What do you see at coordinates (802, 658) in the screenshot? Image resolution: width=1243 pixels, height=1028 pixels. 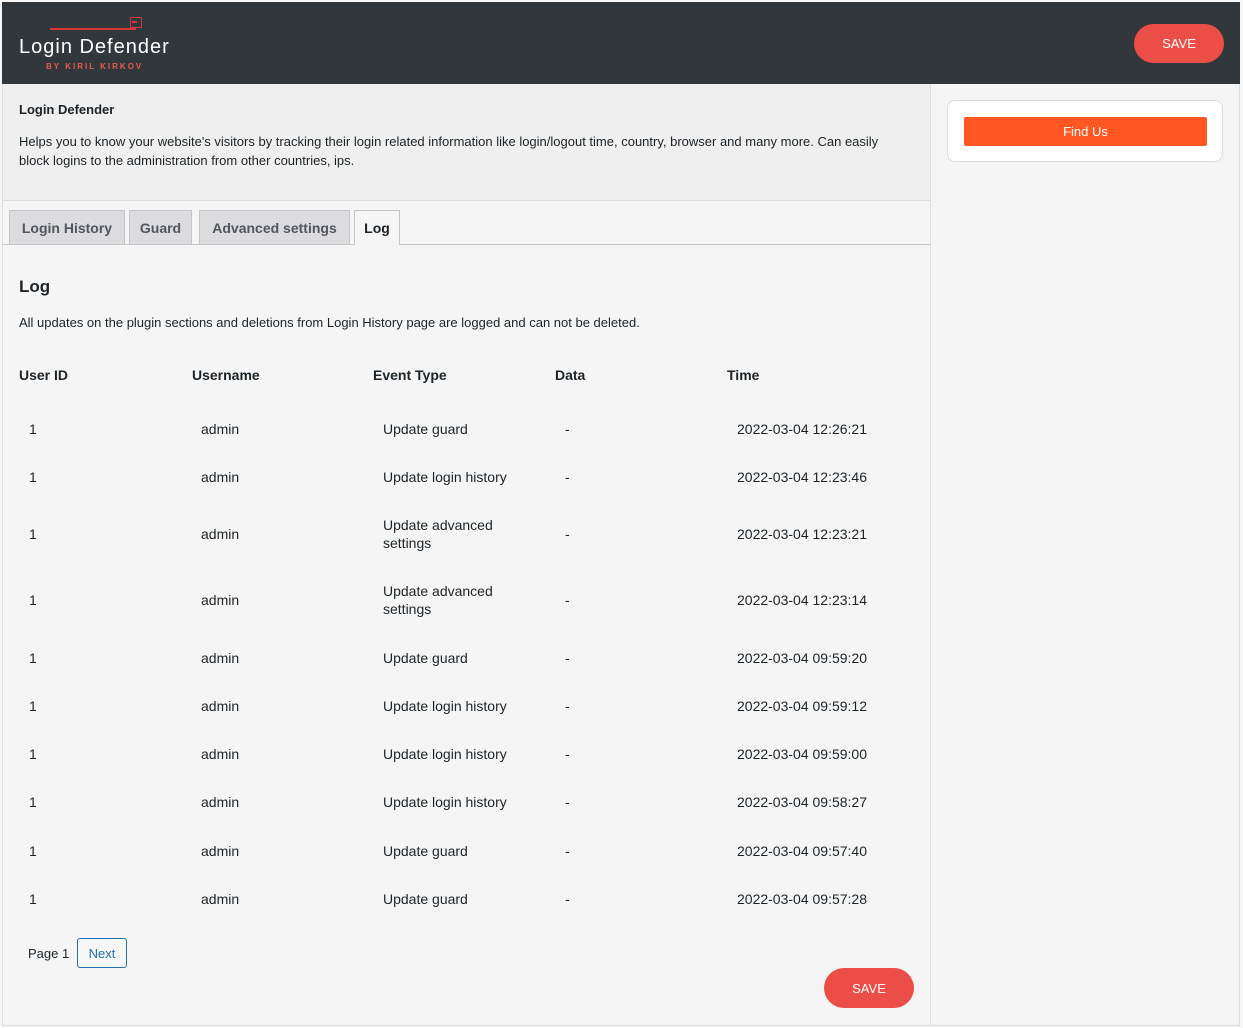 I see `cell-time: 2022-03-04 09:59:20` at bounding box center [802, 658].